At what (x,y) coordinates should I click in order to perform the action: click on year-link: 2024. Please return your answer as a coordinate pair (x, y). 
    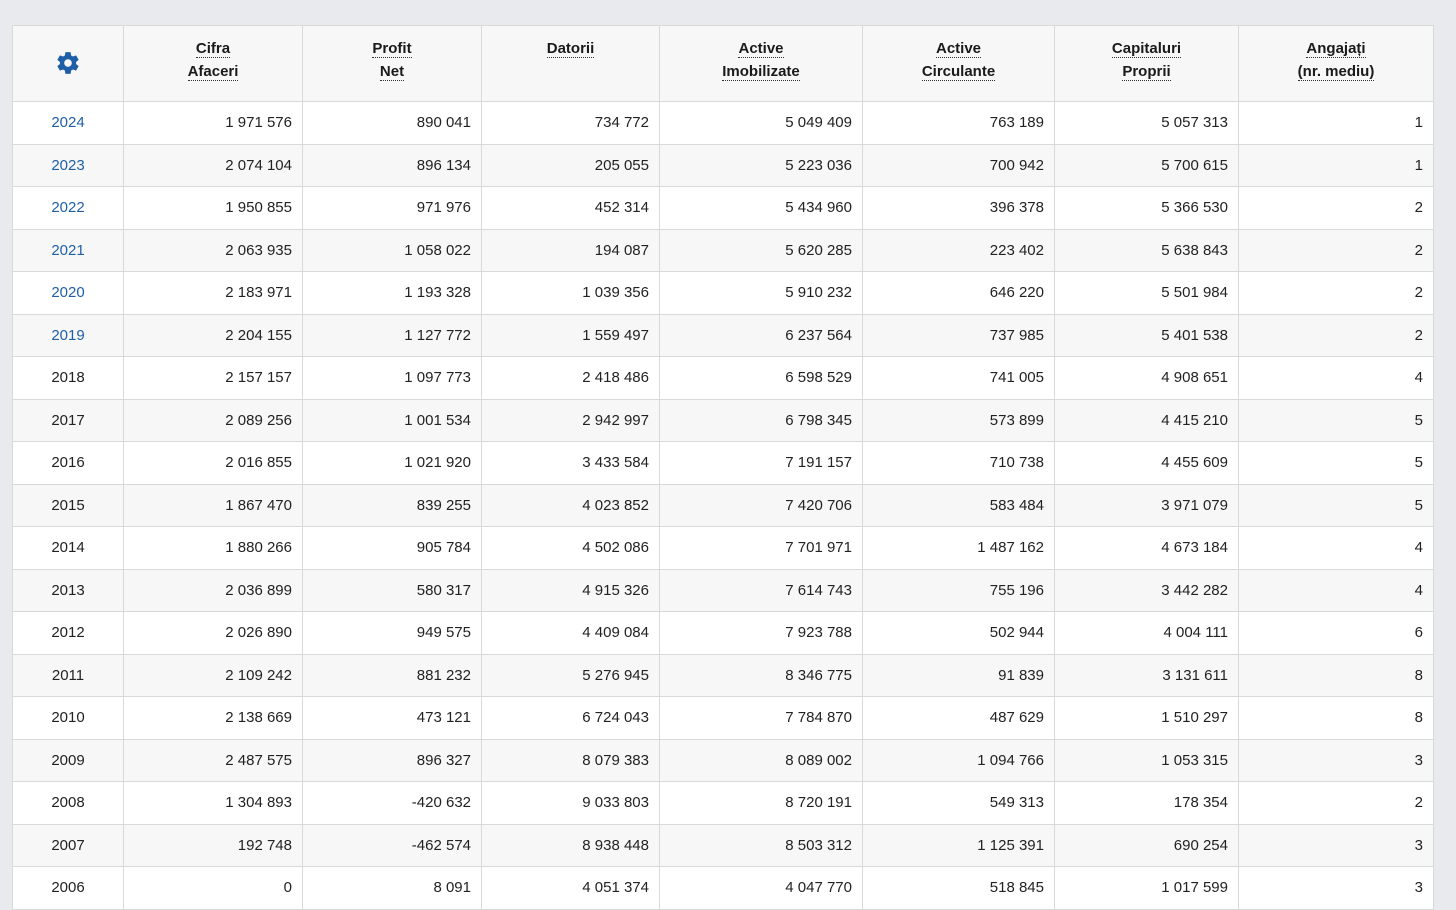
    Looking at the image, I should click on (68, 123).